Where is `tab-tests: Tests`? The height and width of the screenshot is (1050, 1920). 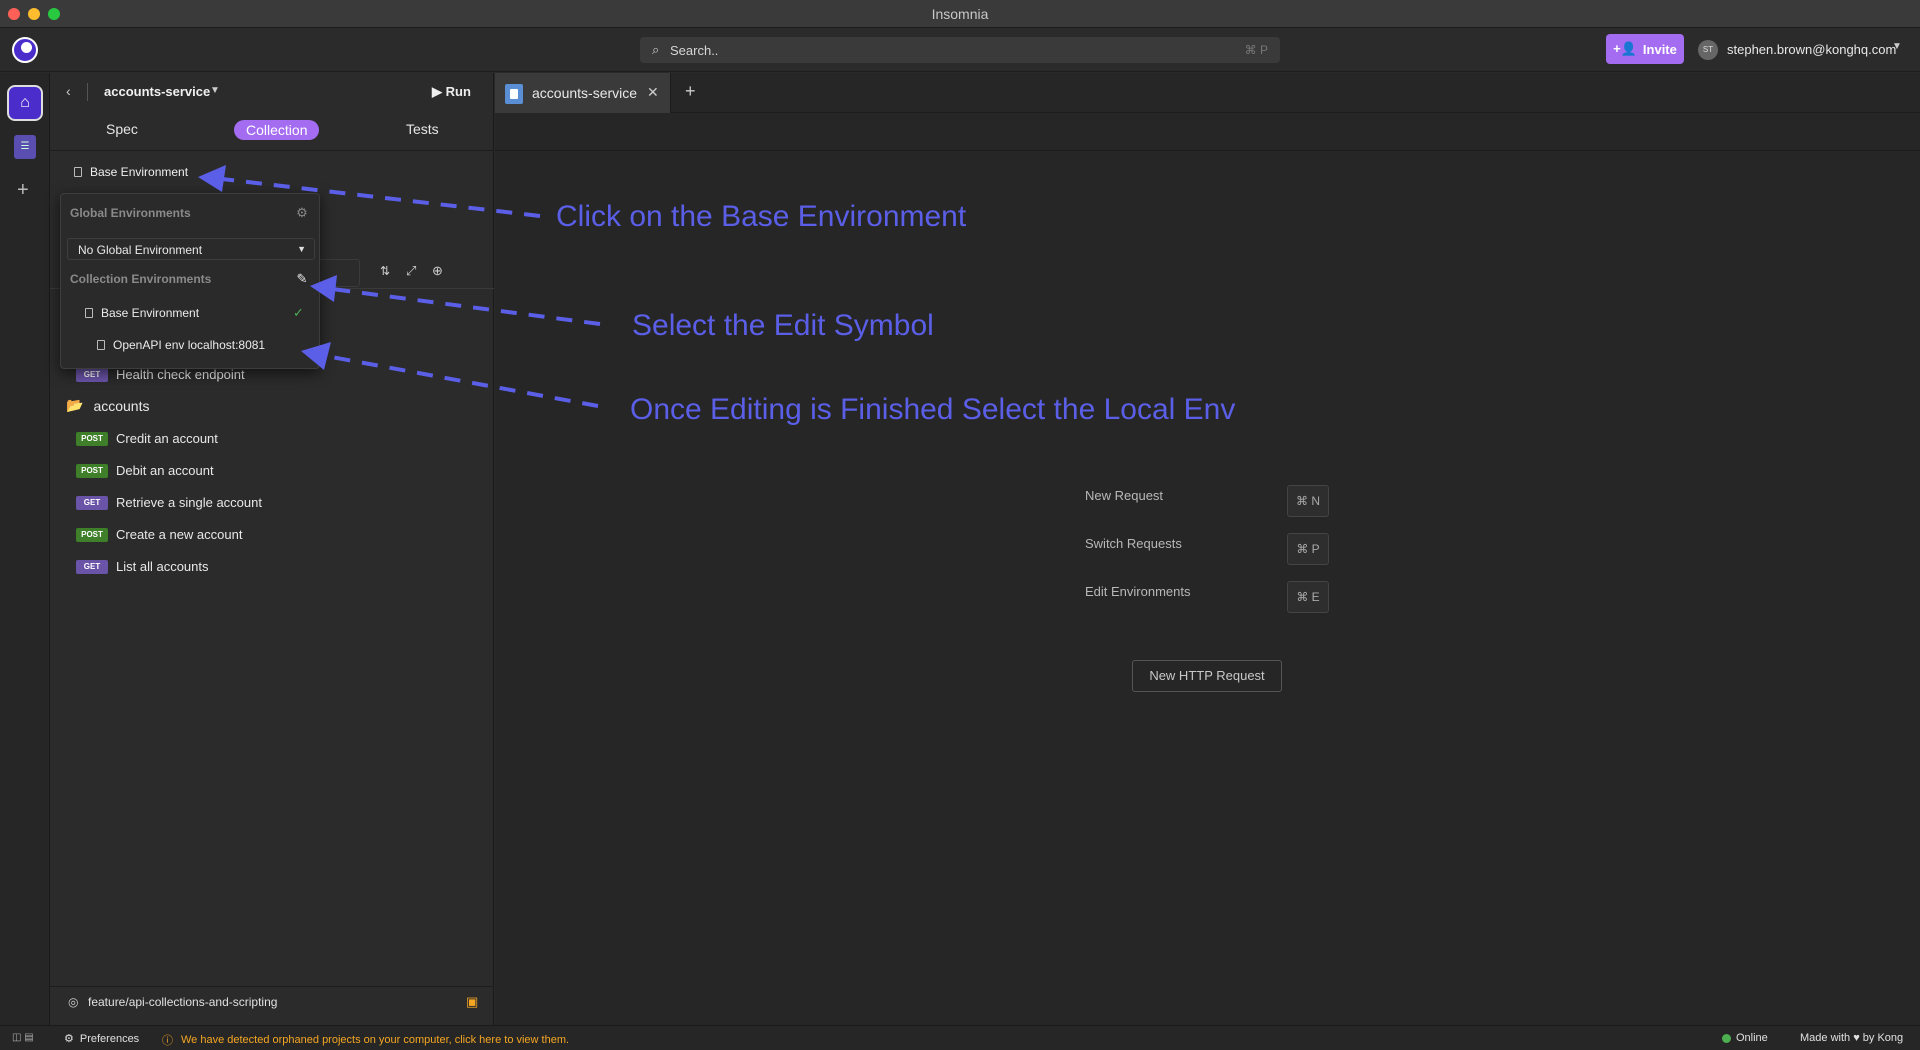 tab-tests: Tests is located at coordinates (422, 129).